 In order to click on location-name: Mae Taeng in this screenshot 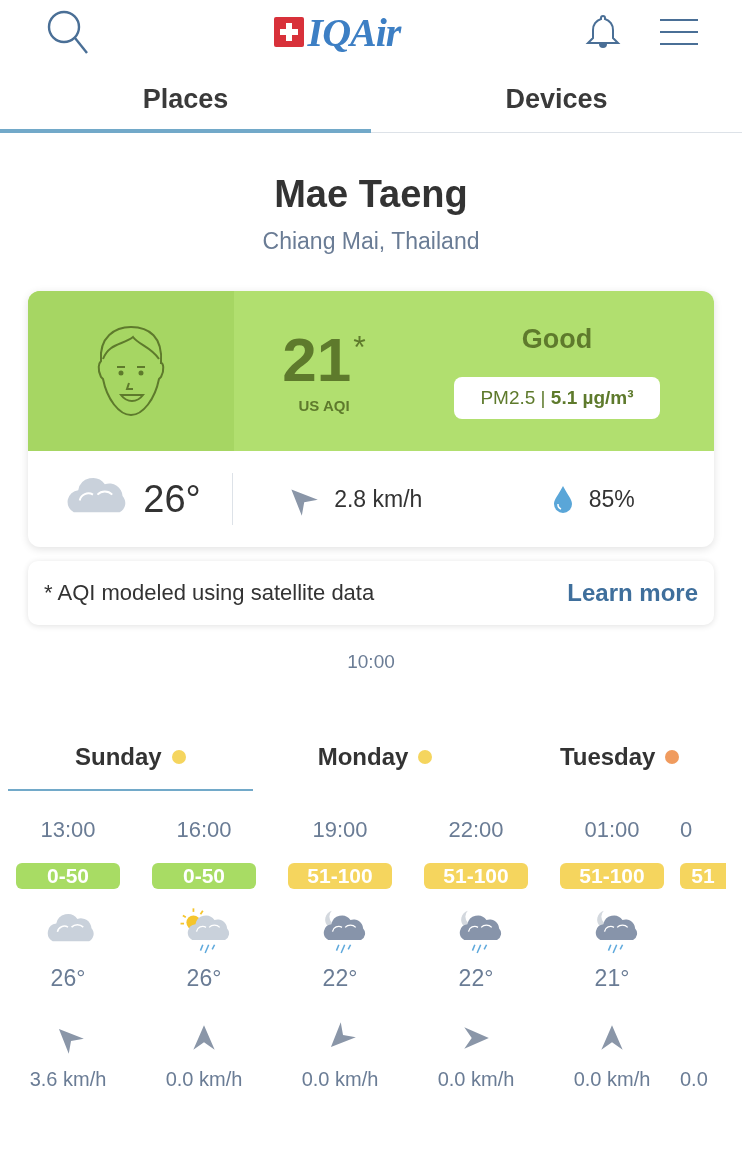, I will do `click(371, 194)`.